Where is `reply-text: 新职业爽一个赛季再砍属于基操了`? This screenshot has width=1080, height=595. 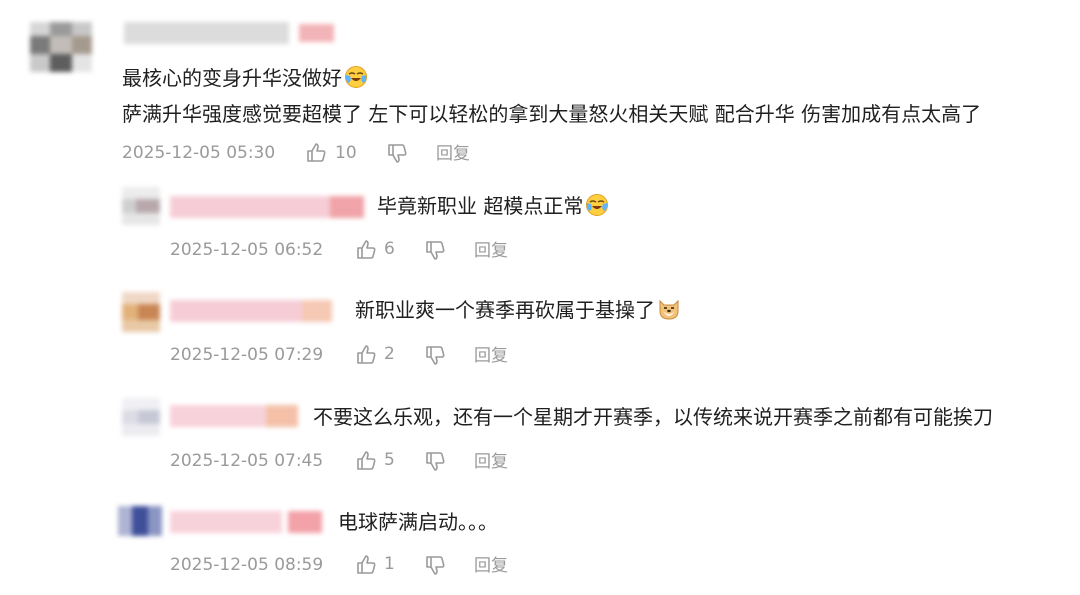
reply-text: 新职业爽一个赛季再砍属于基操了 is located at coordinates (518, 310).